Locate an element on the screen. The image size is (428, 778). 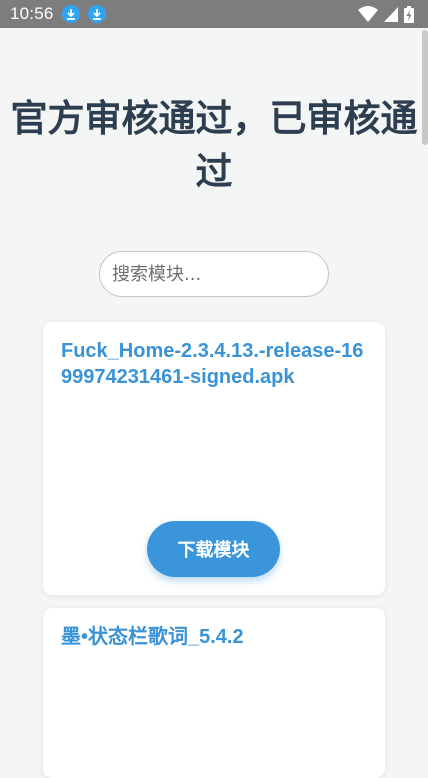
page-title: 官方审核通过，已审核通过 is located at coordinates (214, 145).